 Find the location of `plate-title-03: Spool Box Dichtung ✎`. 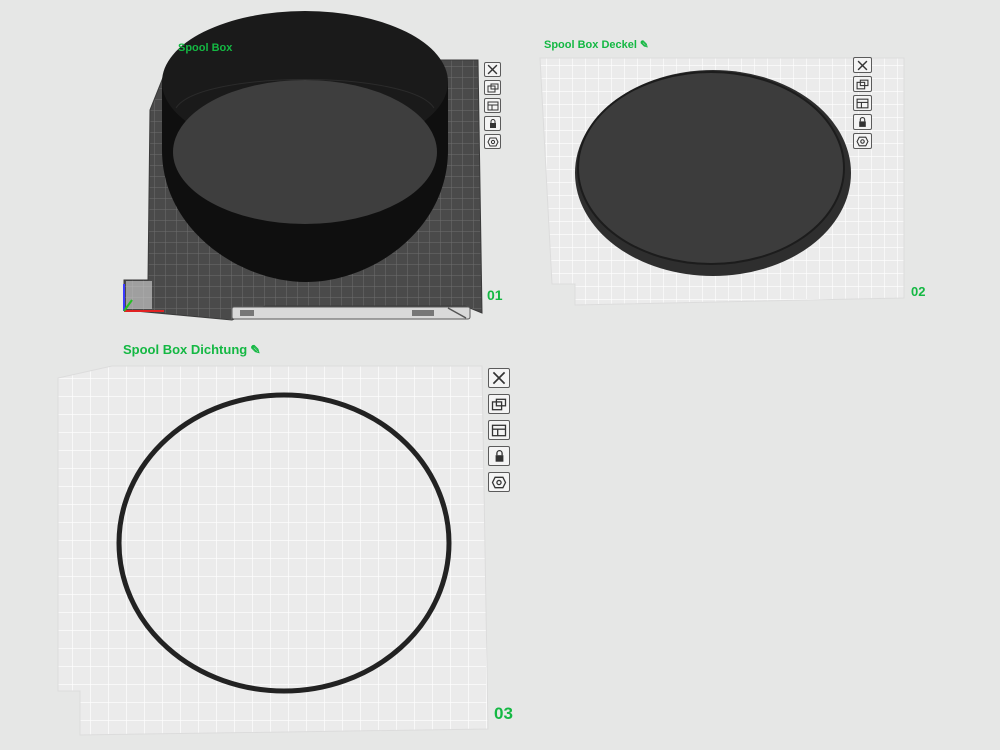

plate-title-03: Spool Box Dichtung ✎ is located at coordinates (192, 349).